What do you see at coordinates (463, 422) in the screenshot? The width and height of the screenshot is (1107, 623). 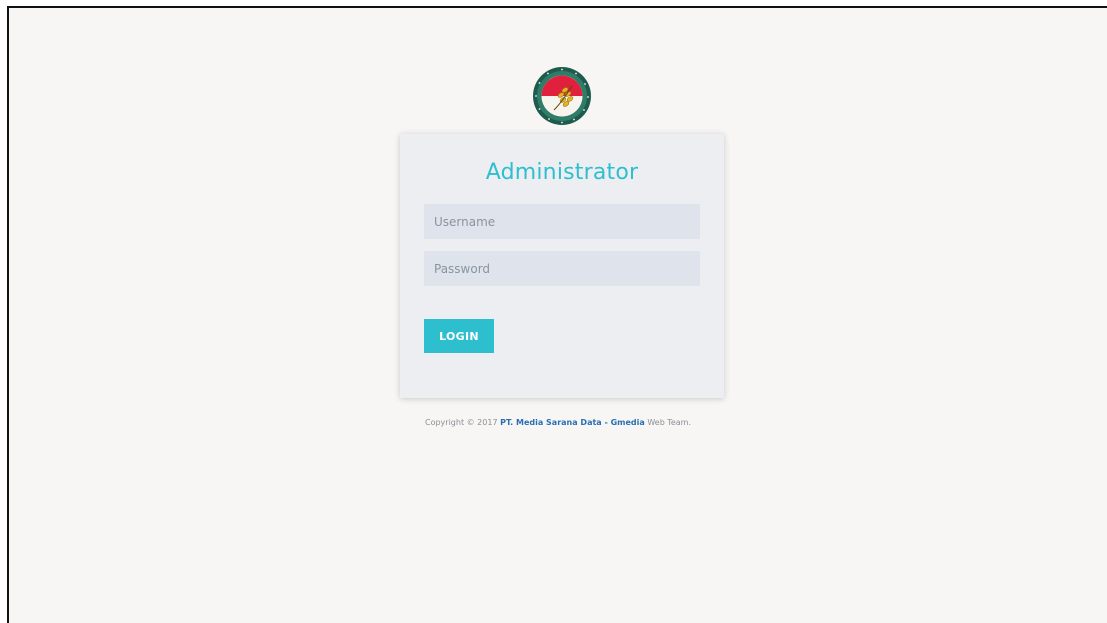 I see `copyright-prefix: Copyright © 2017` at bounding box center [463, 422].